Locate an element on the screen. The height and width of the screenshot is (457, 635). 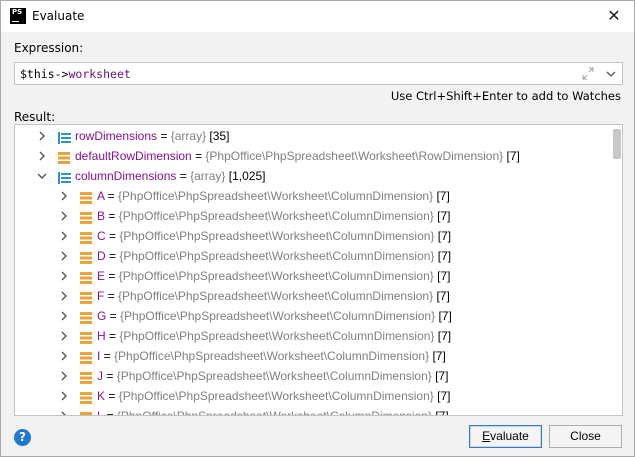
vertical-scrollbar is located at coordinates (616, 270).